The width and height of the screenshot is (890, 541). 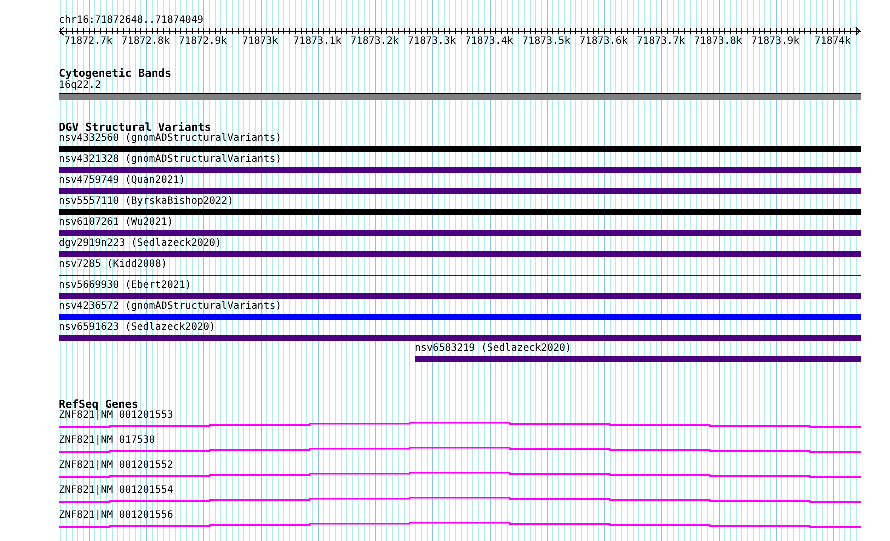 I want to click on track-title: RefSeq Genes, so click(x=98, y=404).